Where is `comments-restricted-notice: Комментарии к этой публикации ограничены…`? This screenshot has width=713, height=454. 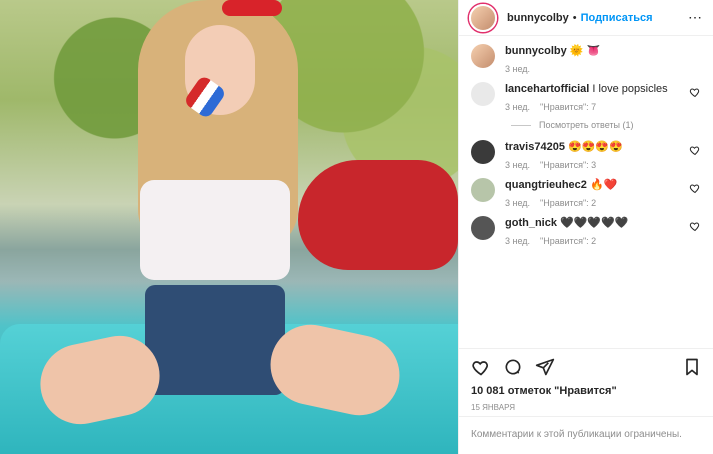
comments-restricted-notice: Комментарии к этой публикации ограничены… is located at coordinates (586, 435).